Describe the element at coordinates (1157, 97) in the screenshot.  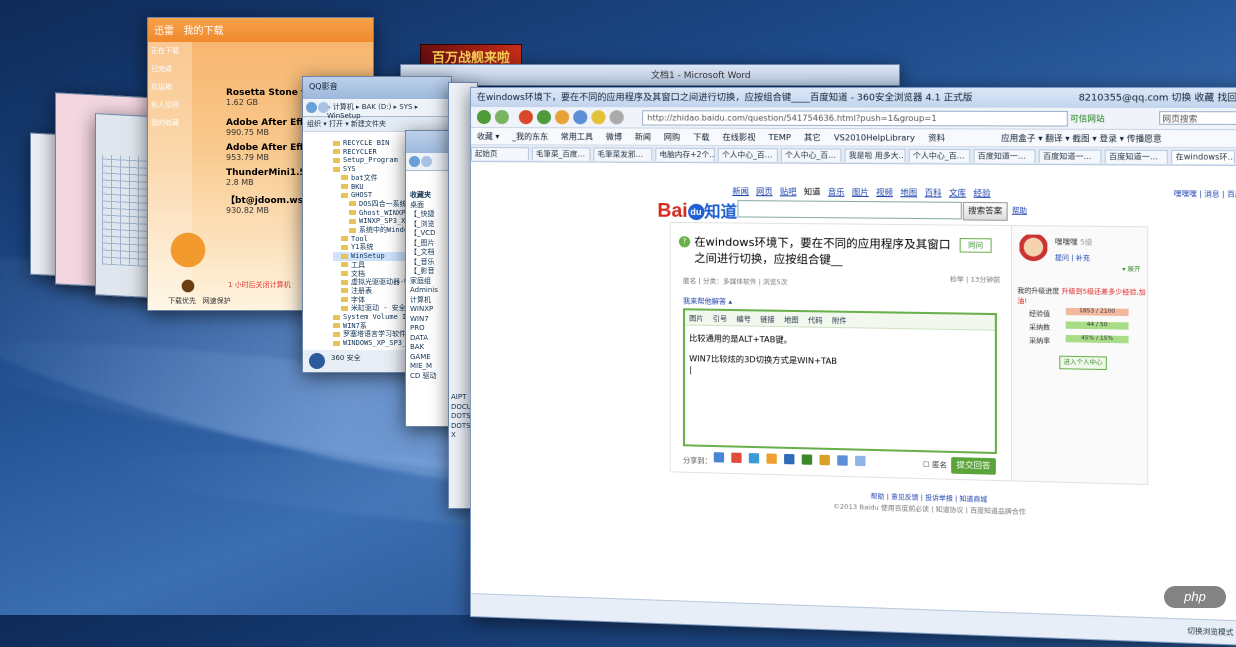
I see `browser-title-right: 8210355@qq.com 切换 收藏 找回 帮助` at that location.